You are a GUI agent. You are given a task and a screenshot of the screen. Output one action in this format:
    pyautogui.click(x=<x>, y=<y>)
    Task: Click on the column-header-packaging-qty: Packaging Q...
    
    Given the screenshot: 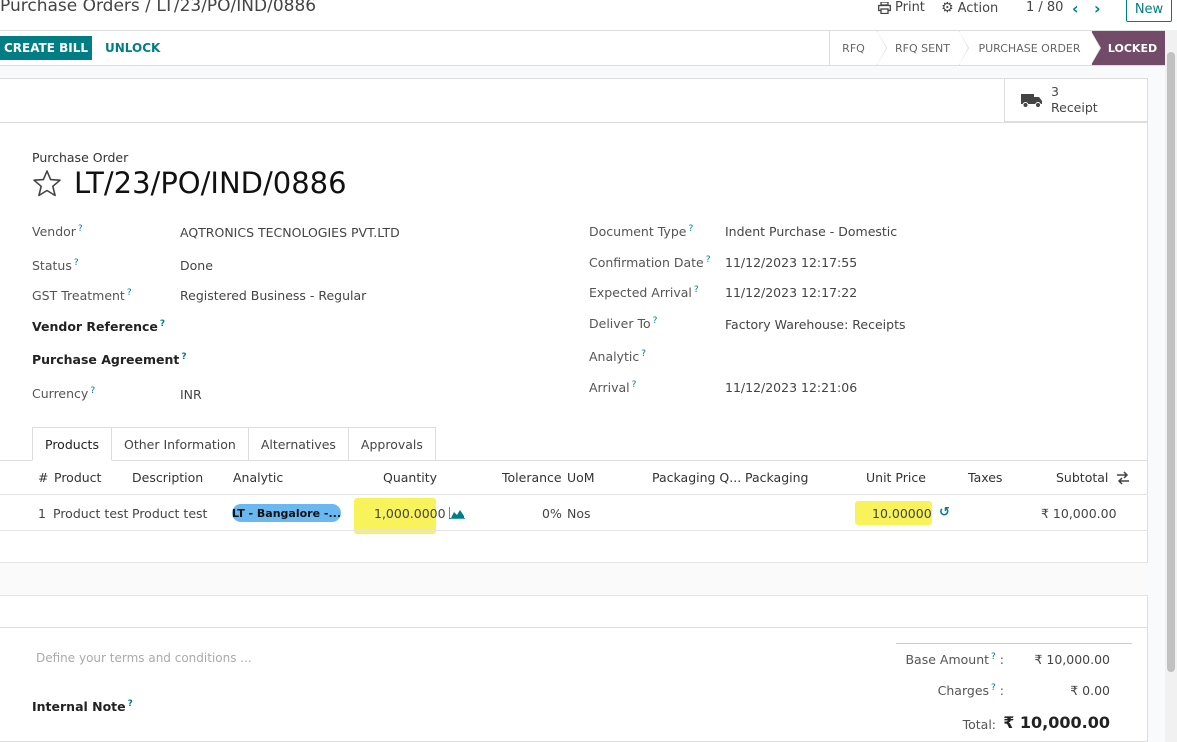 What is the action you would take?
    pyautogui.click(x=696, y=477)
    